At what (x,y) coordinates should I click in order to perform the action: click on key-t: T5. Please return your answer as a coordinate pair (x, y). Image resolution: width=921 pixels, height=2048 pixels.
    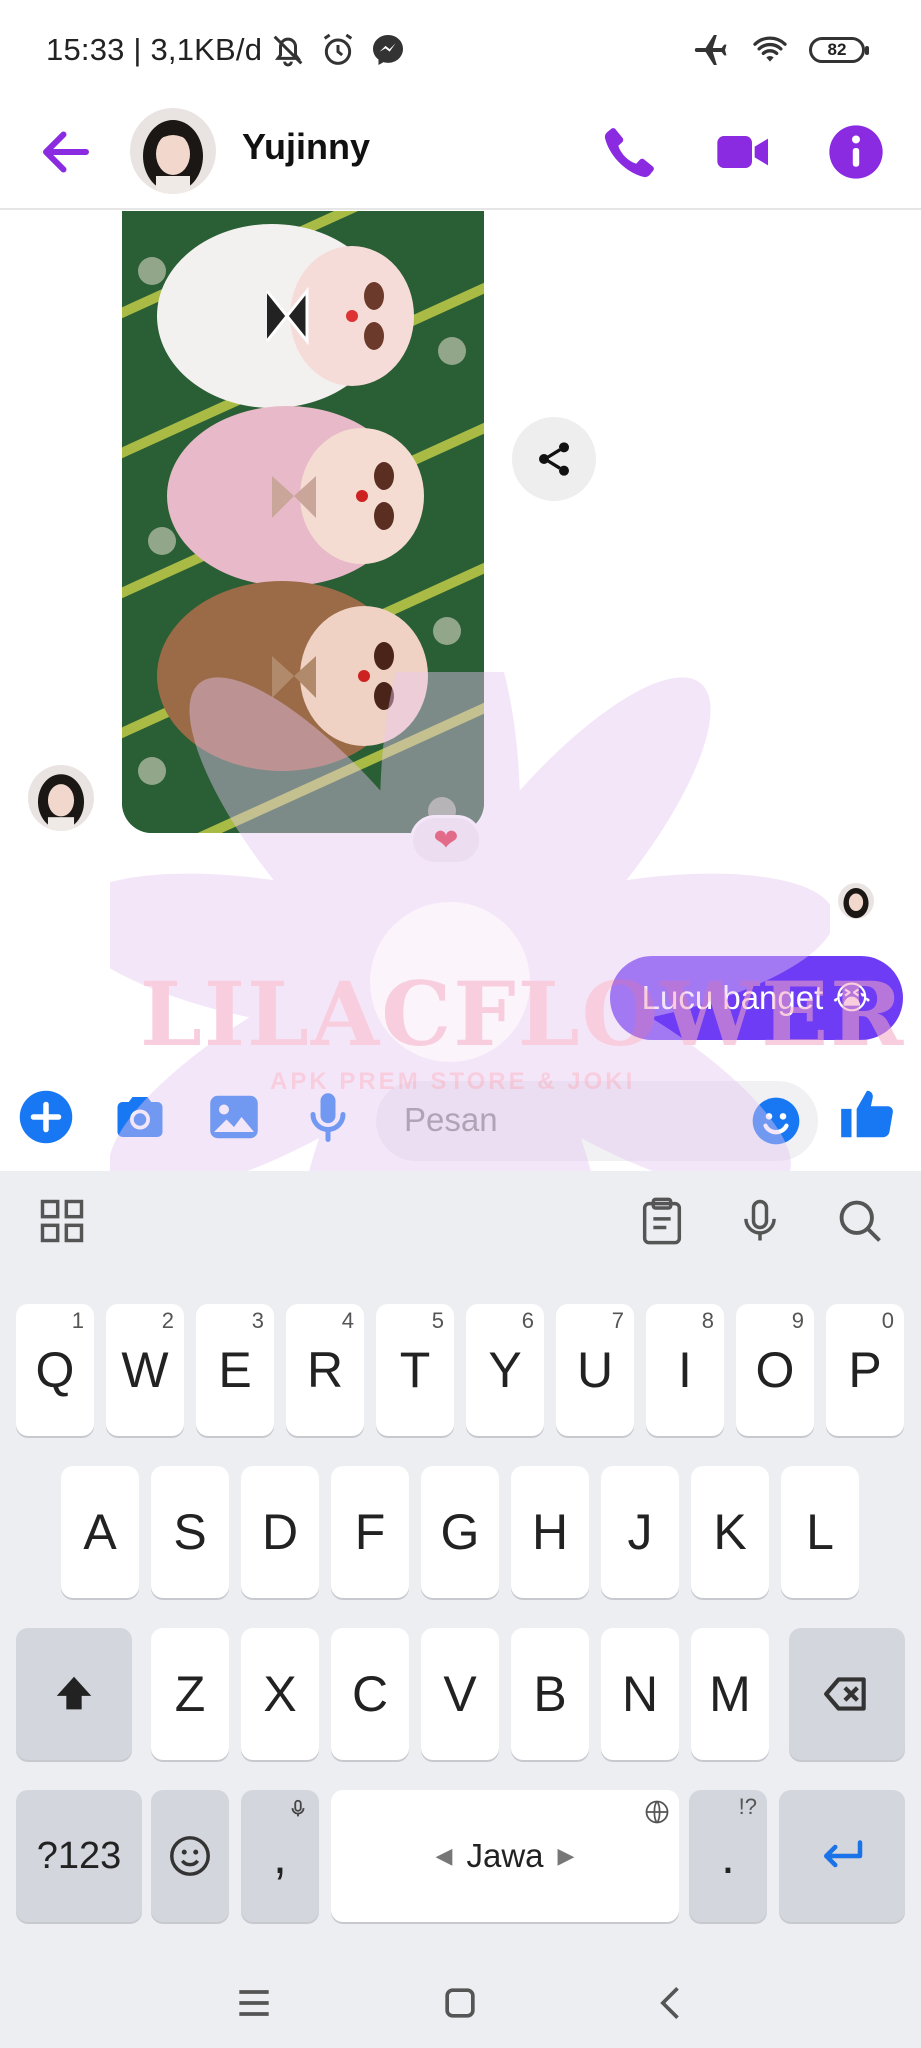
    Looking at the image, I should click on (415, 1370).